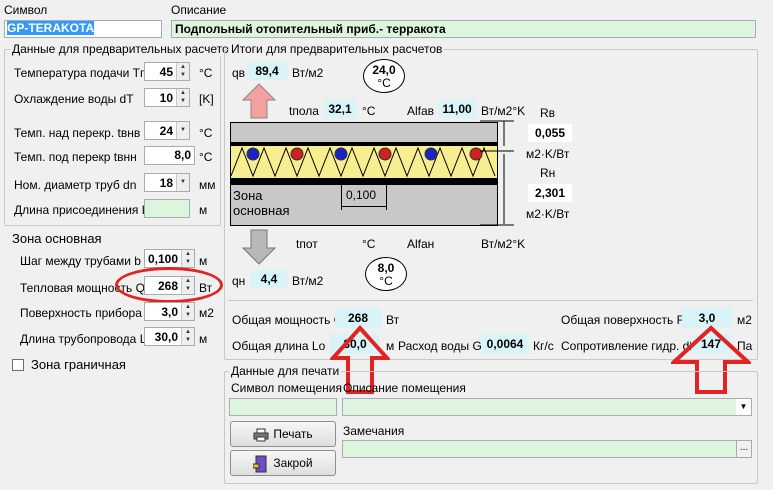  What do you see at coordinates (261, 210) in the screenshot?
I see `zone-text-2: основная` at bounding box center [261, 210].